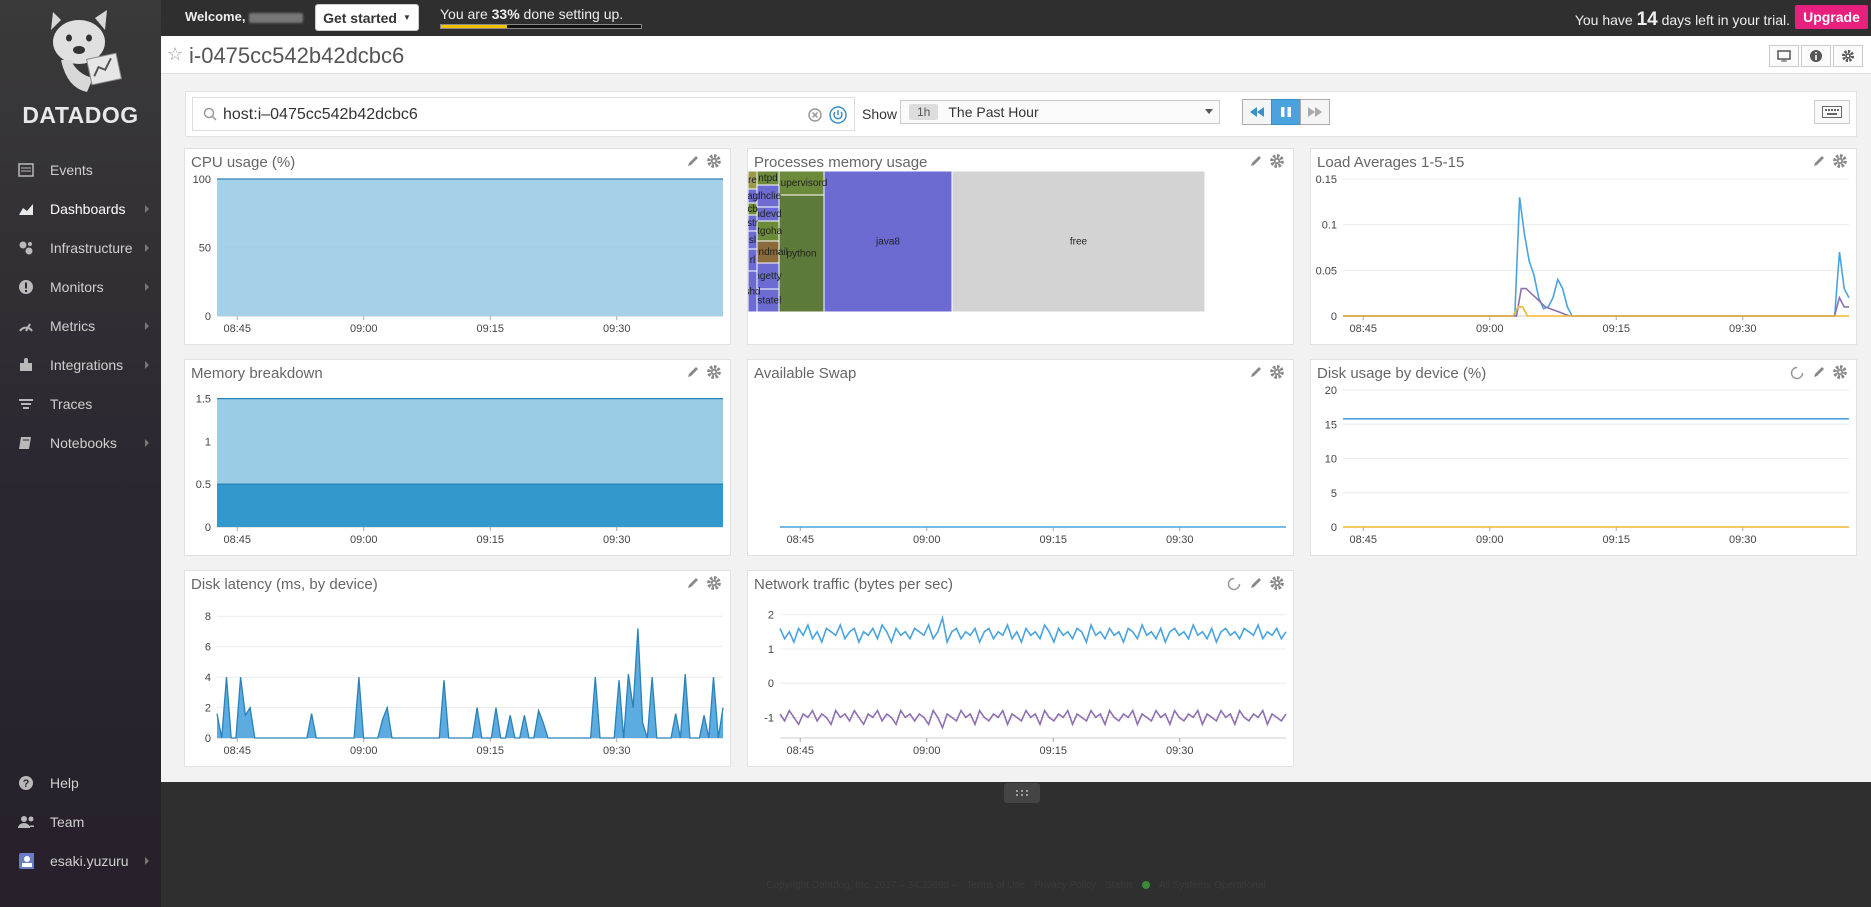 This screenshot has height=907, width=1871. Describe the element at coordinates (80, 209) in the screenshot. I see `sidebar-item-dashboards: Dashboards` at that location.